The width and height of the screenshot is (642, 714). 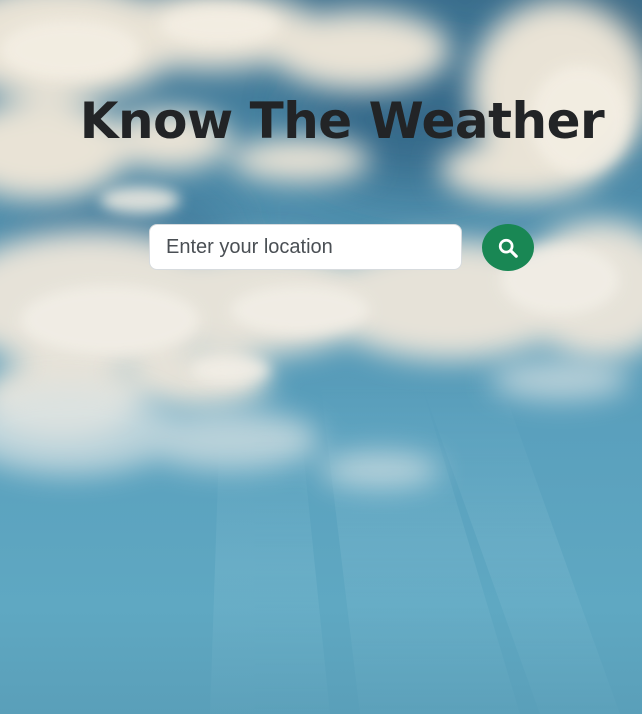 I want to click on location-search-input, so click(x=305, y=247).